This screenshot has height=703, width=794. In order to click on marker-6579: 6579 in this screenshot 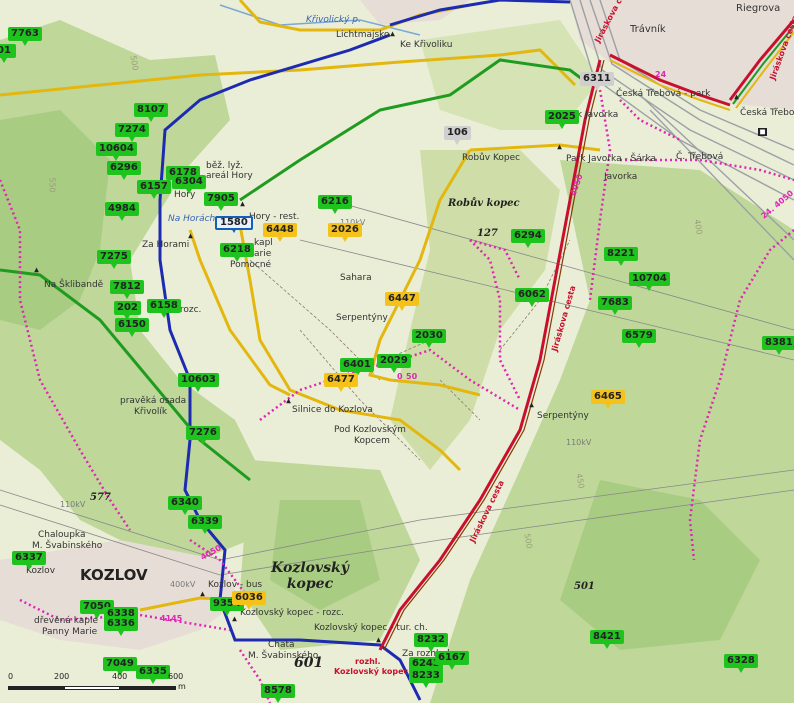, I will do `click(639, 338)`.